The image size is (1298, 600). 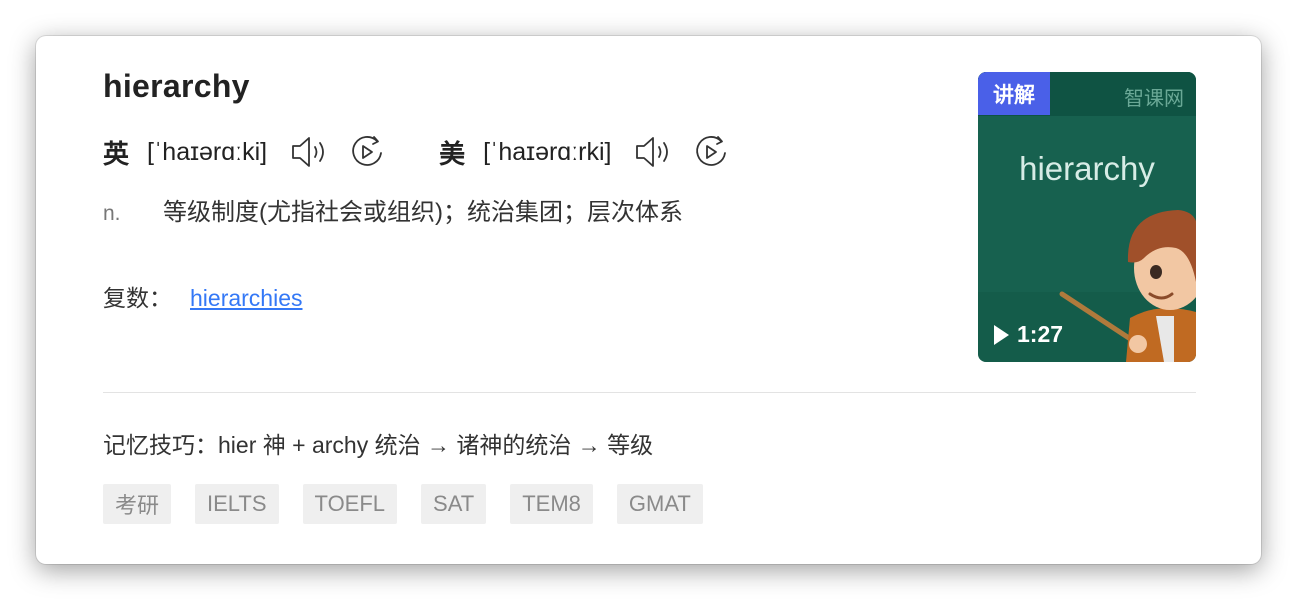 I want to click on duration-text: 1:27, so click(x=1040, y=334).